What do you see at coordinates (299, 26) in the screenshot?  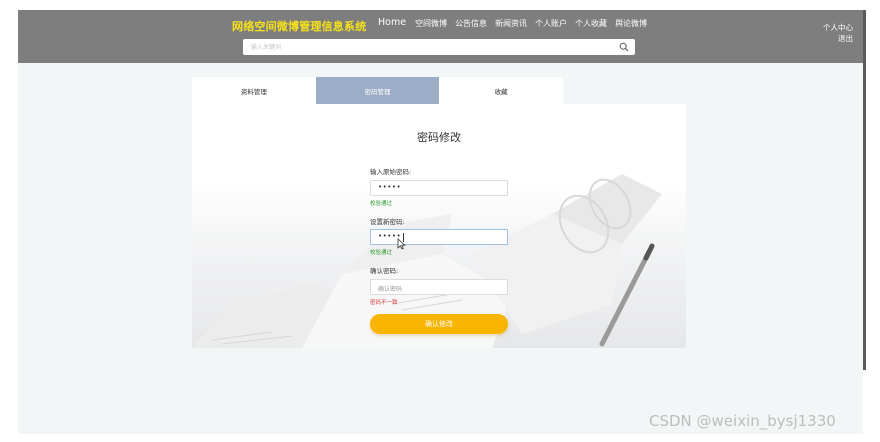 I see `site-brand: 网络空间微博管理信息系统` at bounding box center [299, 26].